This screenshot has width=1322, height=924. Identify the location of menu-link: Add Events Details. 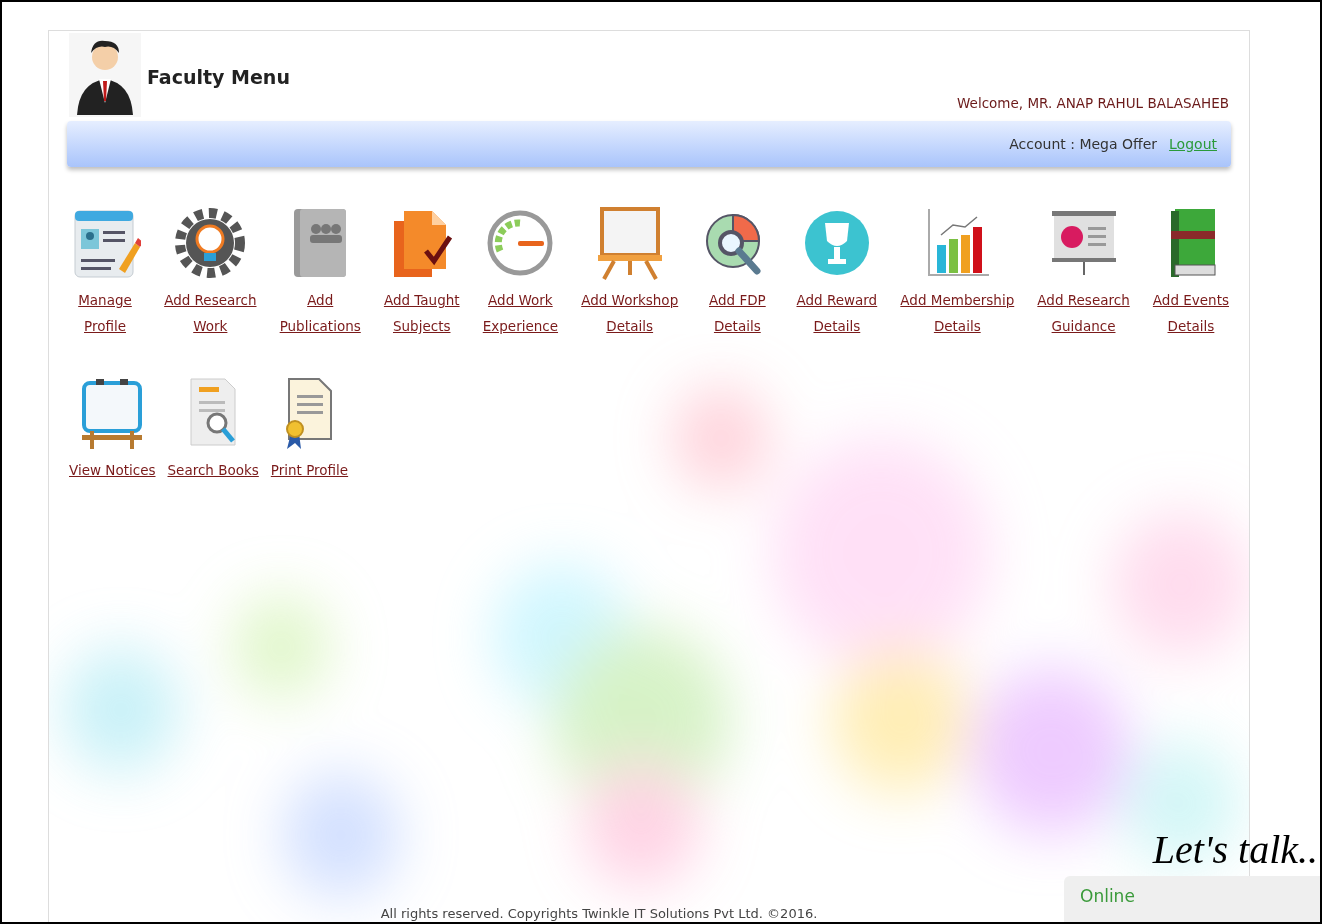
(1190, 313).